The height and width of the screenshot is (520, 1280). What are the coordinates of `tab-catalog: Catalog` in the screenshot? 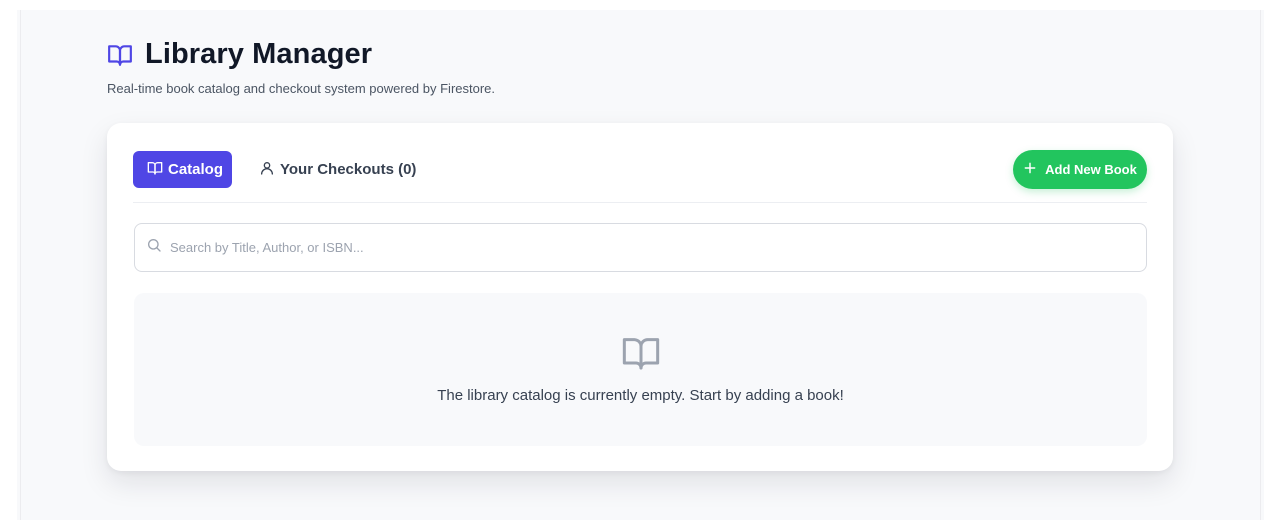 It's located at (182, 169).